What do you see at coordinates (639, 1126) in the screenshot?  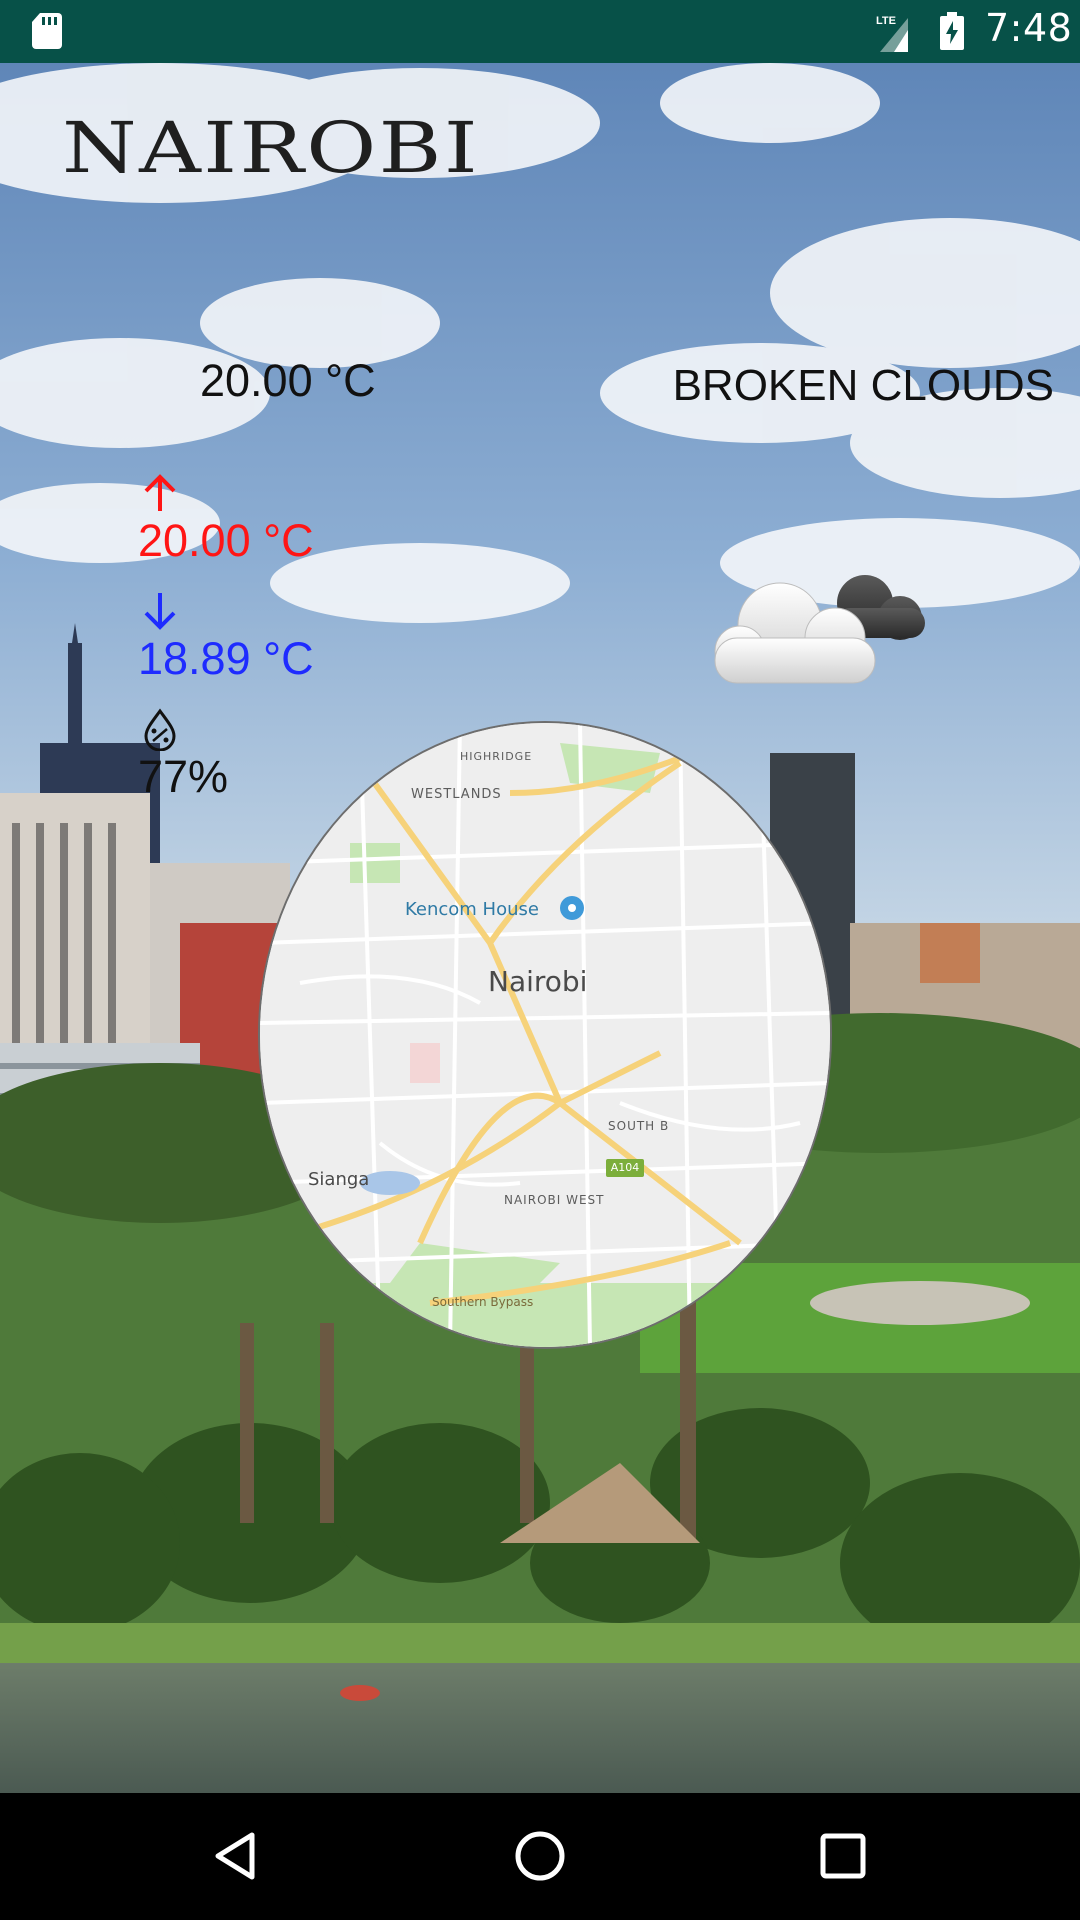 I see `map-label-south-b: SOUTH B` at bounding box center [639, 1126].